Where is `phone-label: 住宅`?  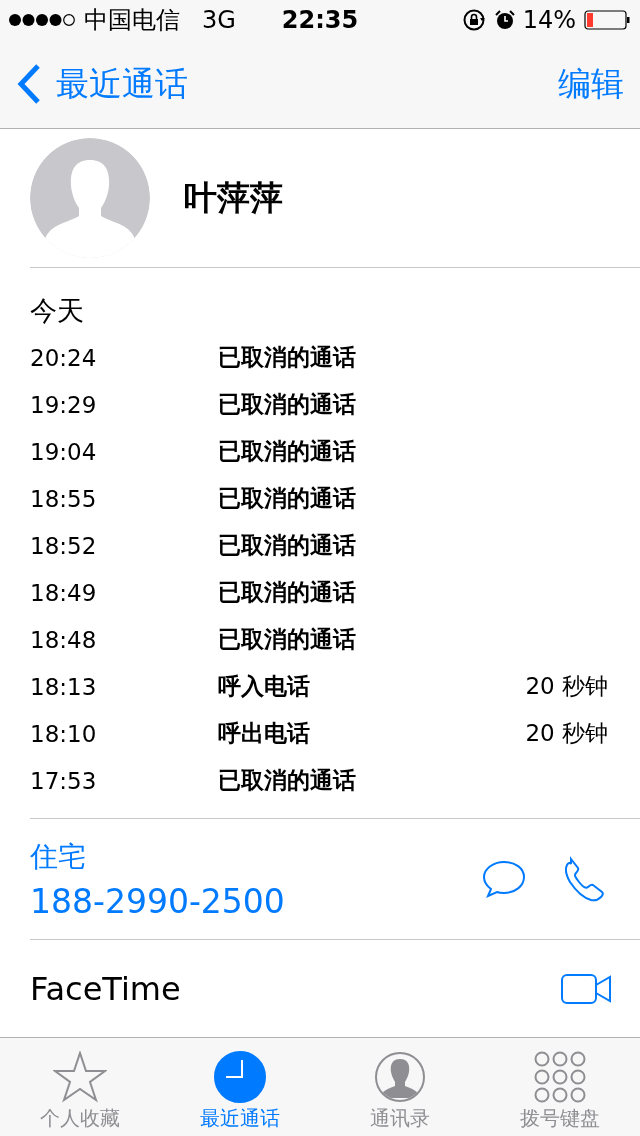
phone-label: 住宅 is located at coordinates (58, 856).